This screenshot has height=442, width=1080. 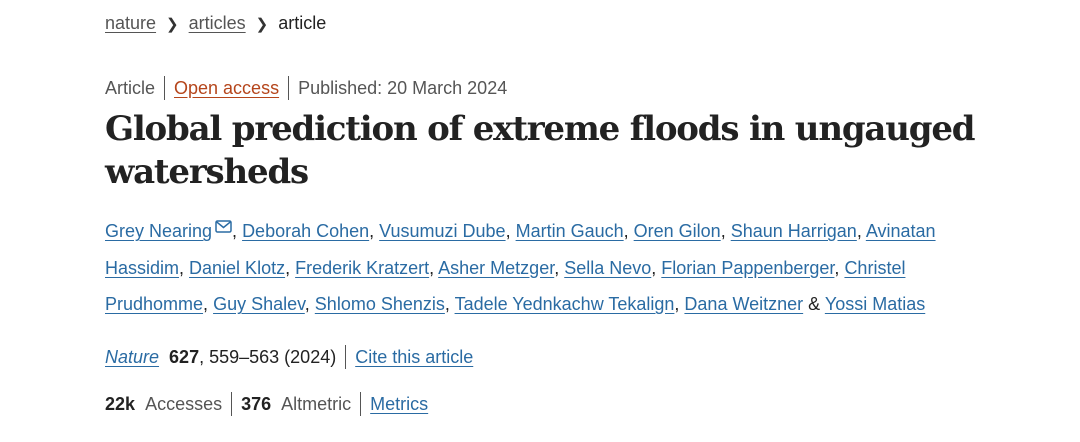 I want to click on breadcrumb: nature ❯ articles ❯ article, so click(x=215, y=24).